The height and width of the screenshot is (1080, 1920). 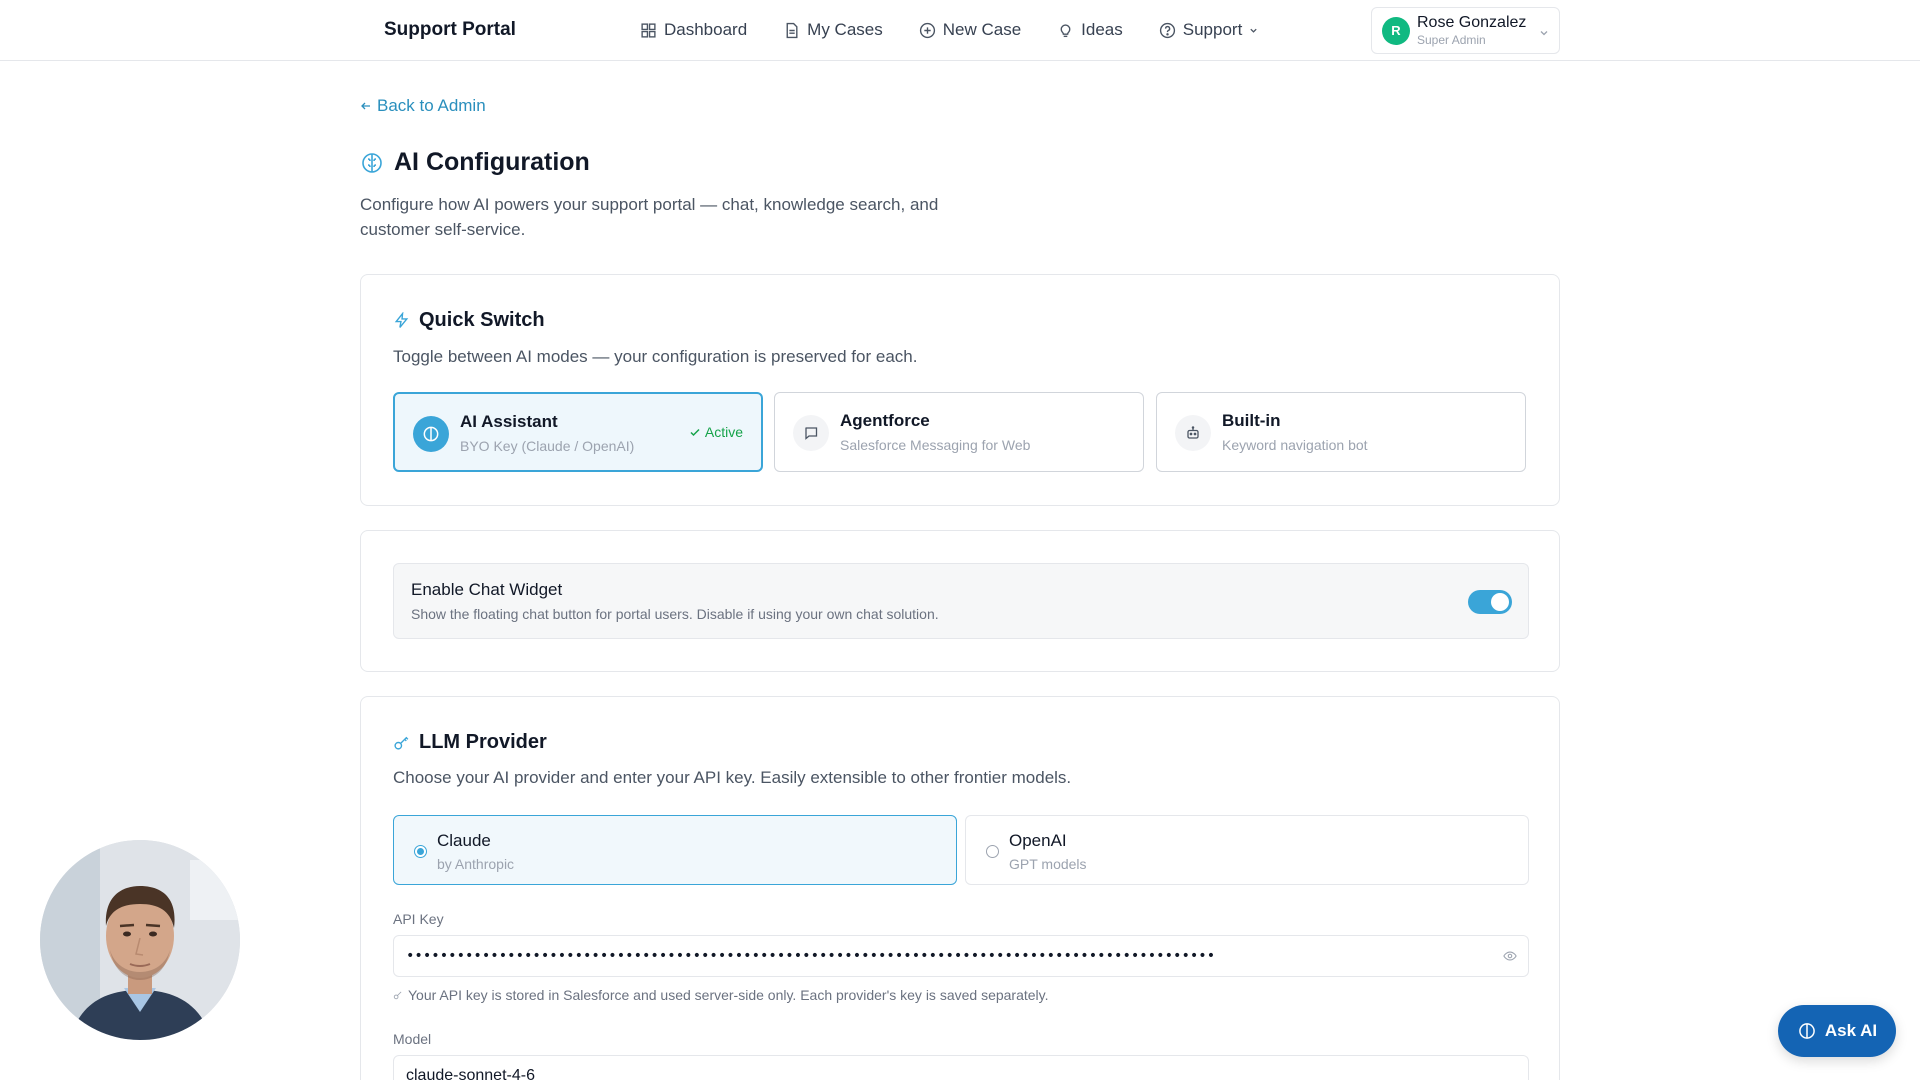 I want to click on nav-support: Support, so click(x=1209, y=30).